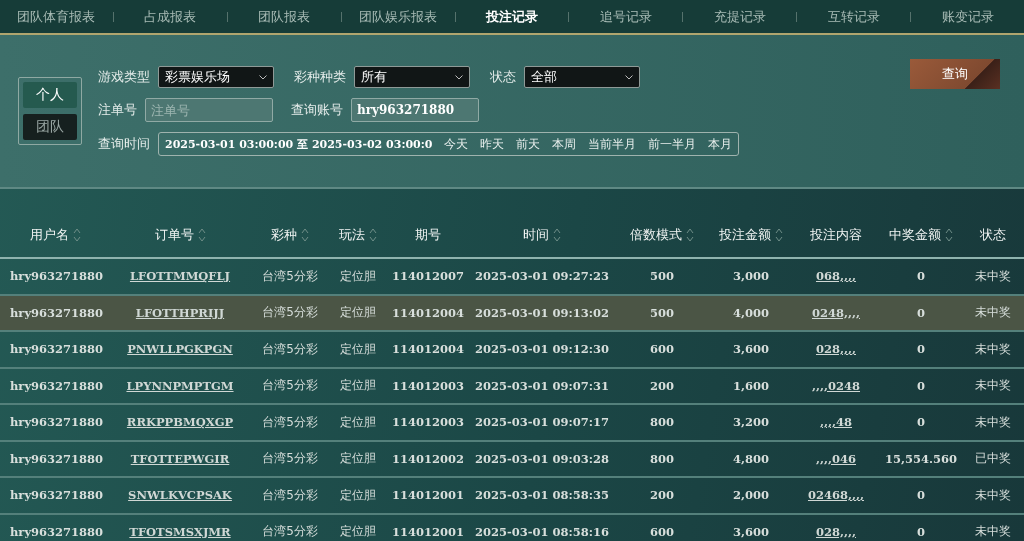 This screenshot has width=1024, height=541. Describe the element at coordinates (836, 276) in the screenshot. I see `table-link: 068,,,,` at that location.